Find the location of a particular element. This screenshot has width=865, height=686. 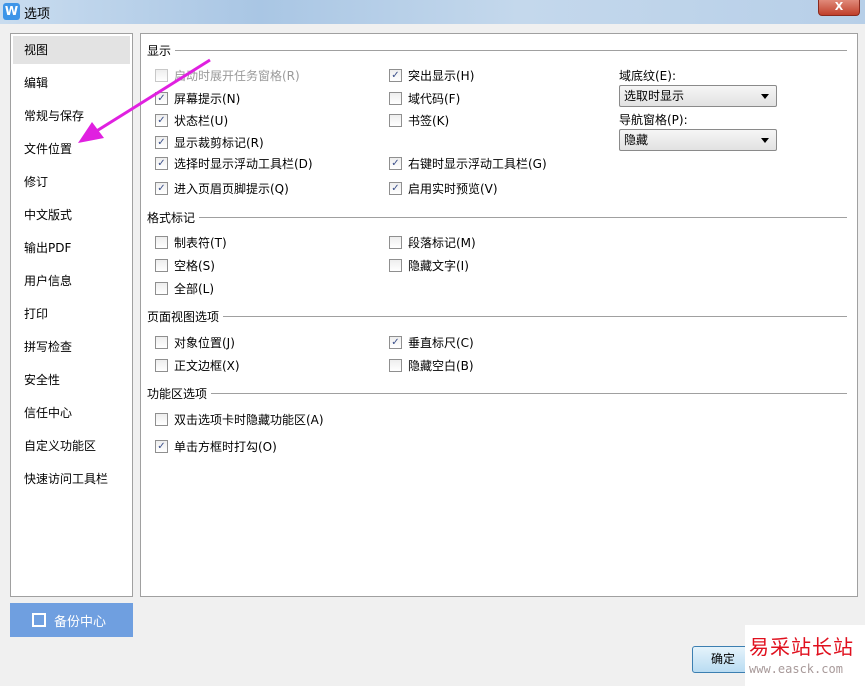

checkbox-option: 隐藏文字(I) is located at coordinates (429, 265).